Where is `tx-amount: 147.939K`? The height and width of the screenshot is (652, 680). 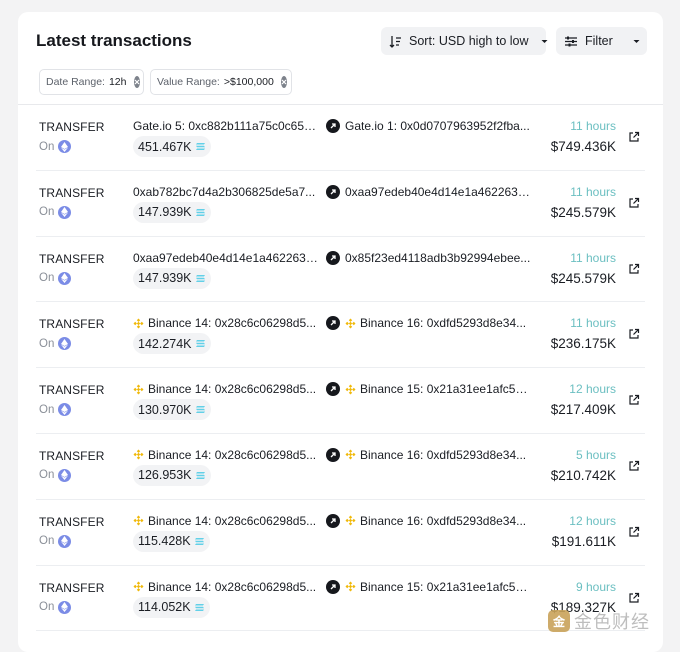 tx-amount: 147.939K is located at coordinates (172, 278).